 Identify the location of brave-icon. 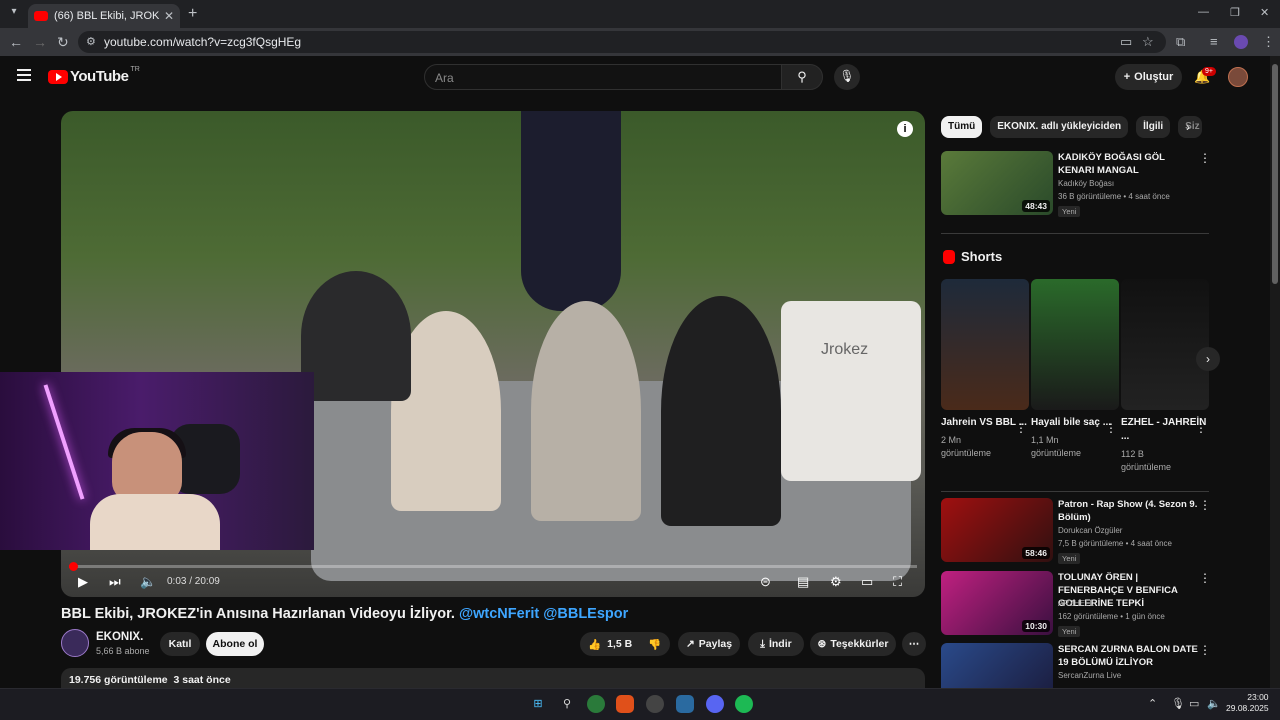
(625, 704).